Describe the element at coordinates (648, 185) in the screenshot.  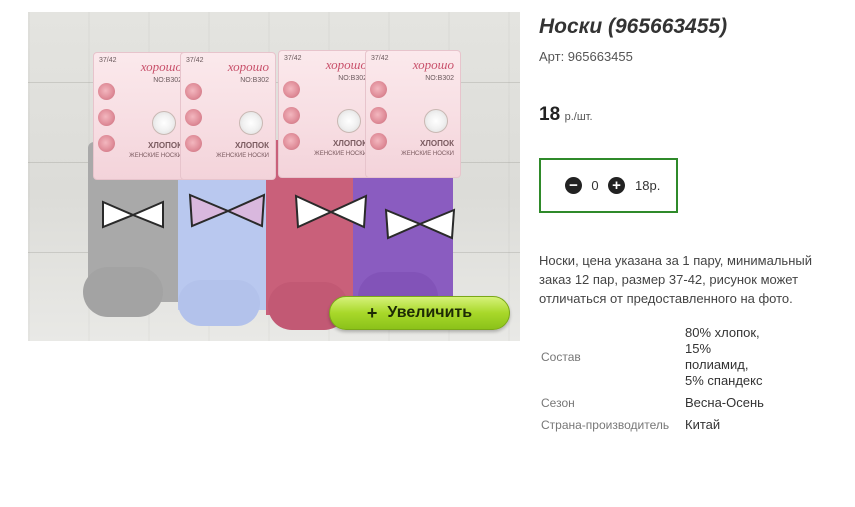
I see `quantity-sum: 18р.` at that location.